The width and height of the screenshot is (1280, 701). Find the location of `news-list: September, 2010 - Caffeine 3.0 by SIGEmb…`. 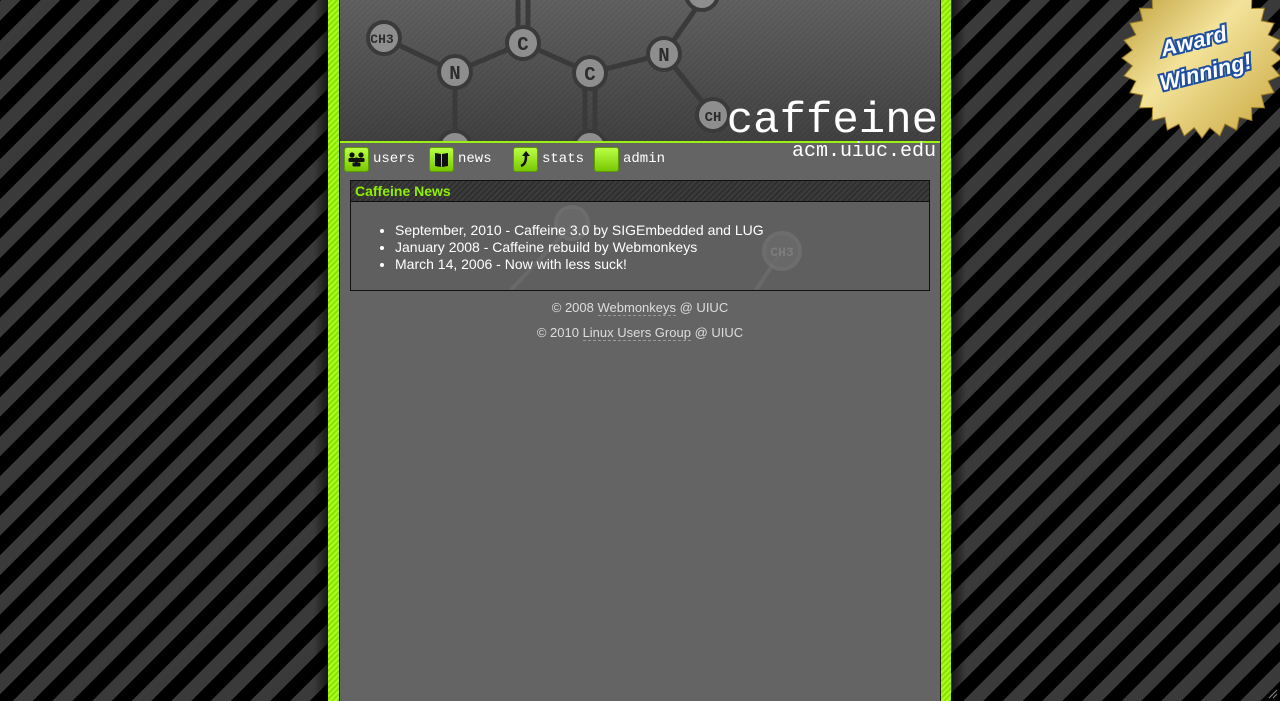

news-list: September, 2010 - Caffeine 3.0 by SIGEmb… is located at coordinates (640, 247).